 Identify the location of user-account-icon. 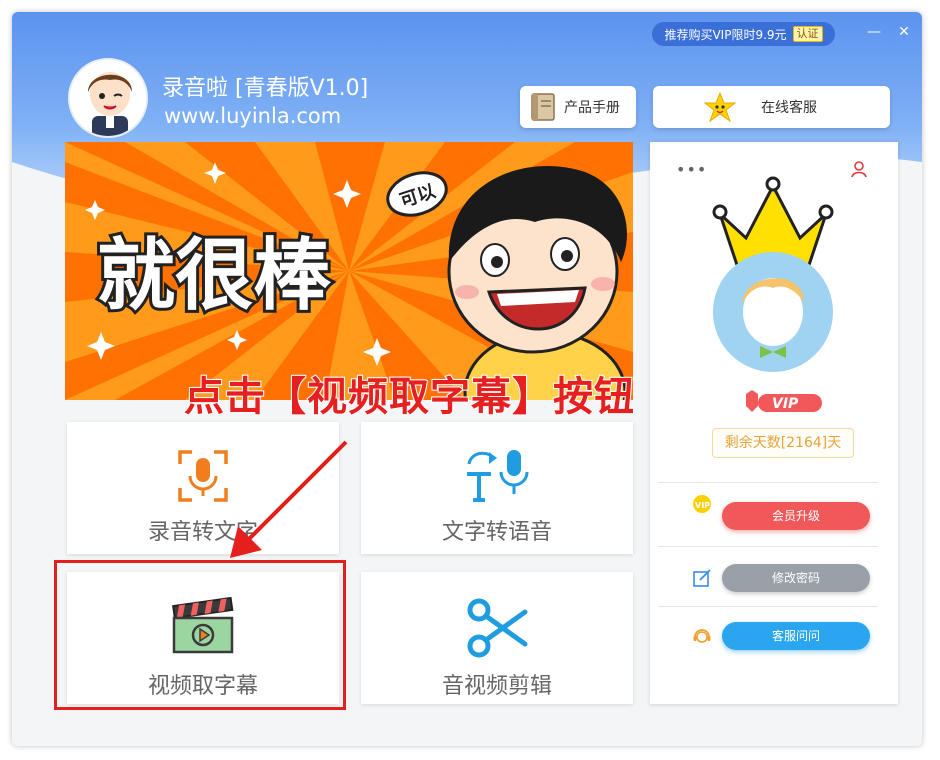
(859, 169).